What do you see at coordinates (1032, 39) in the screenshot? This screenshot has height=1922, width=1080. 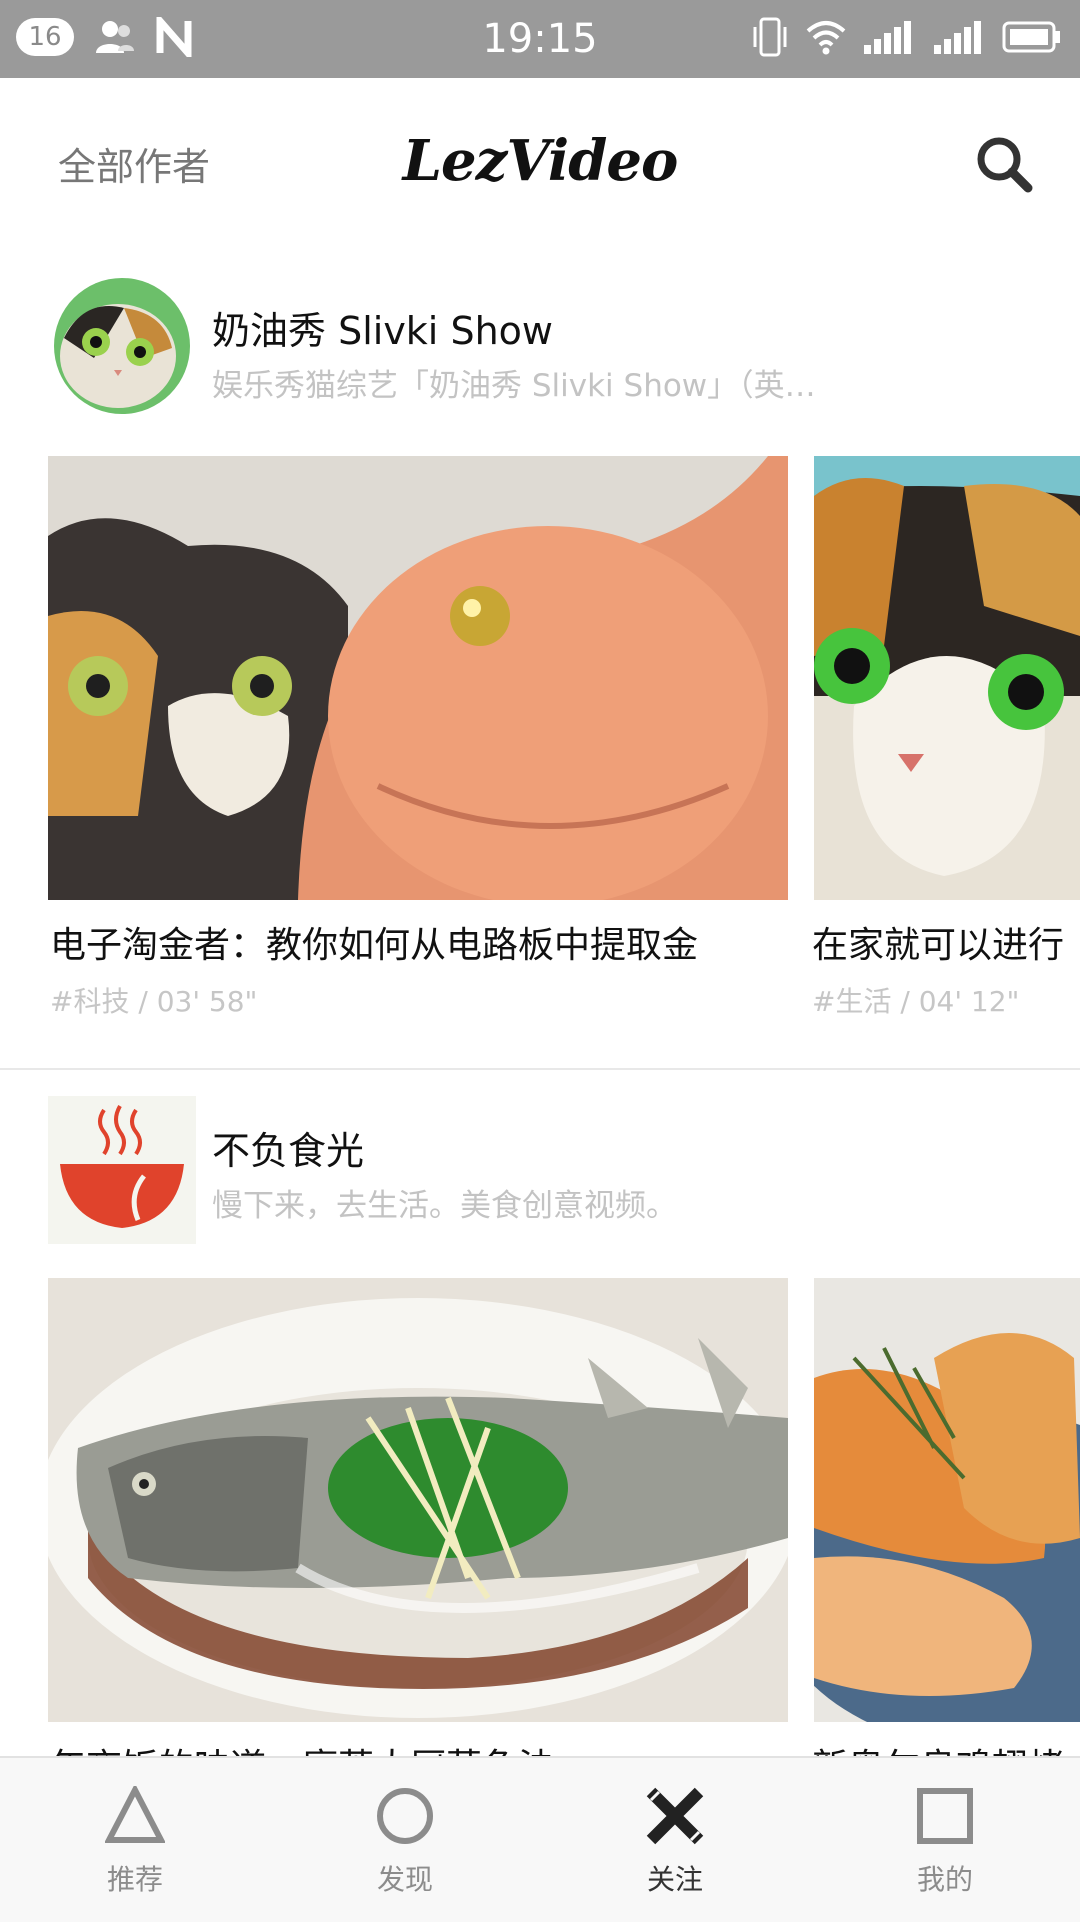 I see `battery-icon` at bounding box center [1032, 39].